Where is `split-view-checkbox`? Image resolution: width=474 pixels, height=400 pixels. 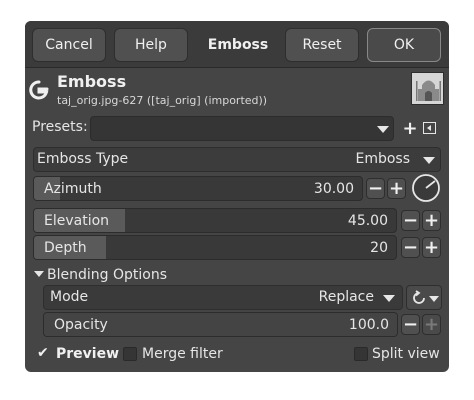
split-view-checkbox is located at coordinates (361, 354).